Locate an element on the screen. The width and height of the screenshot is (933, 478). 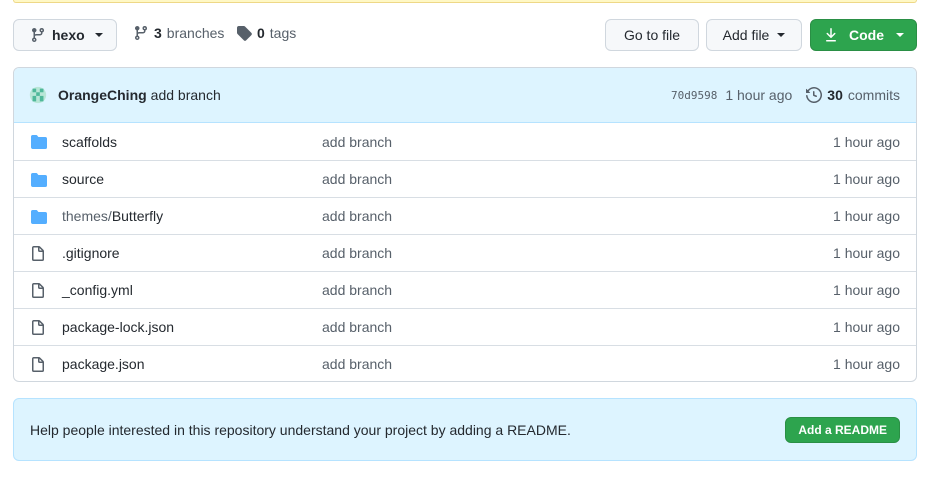
file-name: .gitignore is located at coordinates (91, 253).